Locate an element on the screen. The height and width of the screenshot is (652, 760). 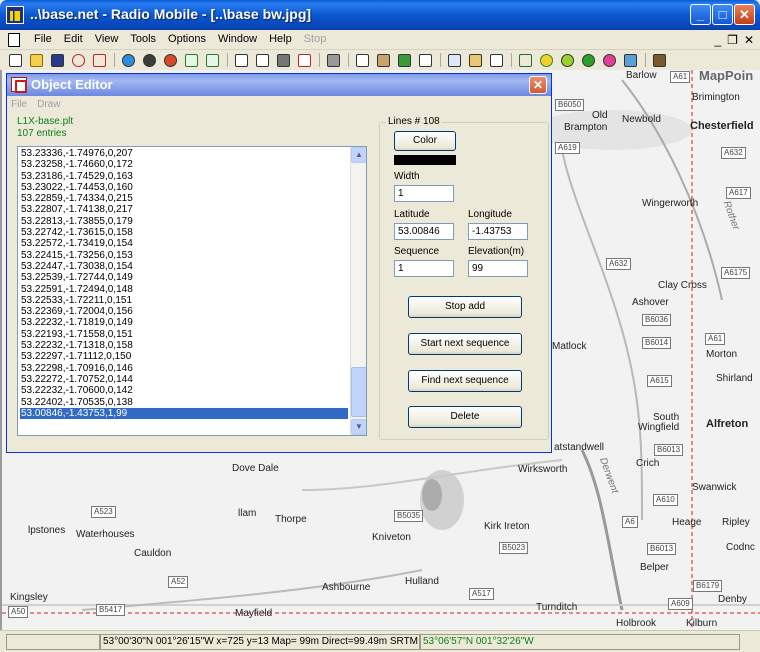
map-place-label: Denby is located at coordinates (732, 599).